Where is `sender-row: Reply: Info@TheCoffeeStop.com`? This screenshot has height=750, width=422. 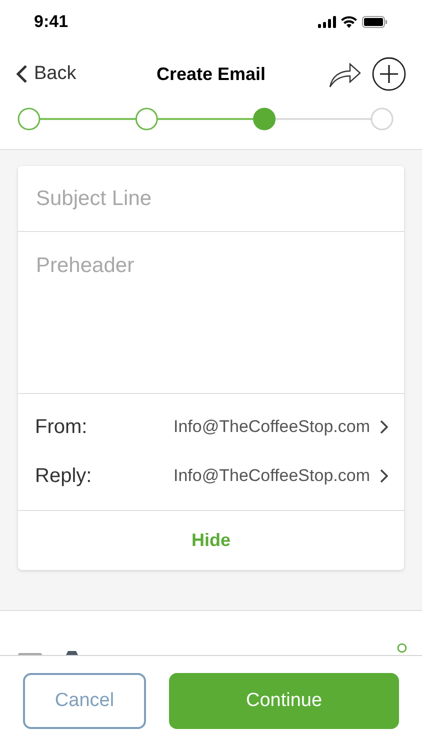 sender-row: Reply: Info@TheCoffeeStop.com is located at coordinates (211, 475).